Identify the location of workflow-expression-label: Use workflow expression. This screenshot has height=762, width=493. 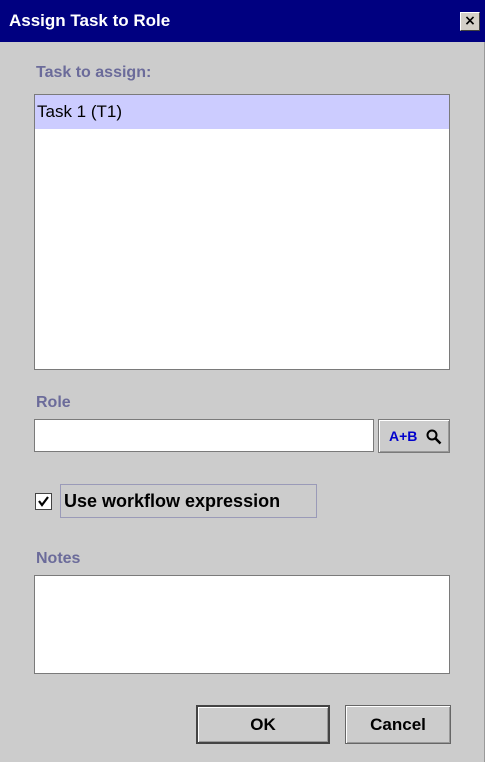
(172, 501).